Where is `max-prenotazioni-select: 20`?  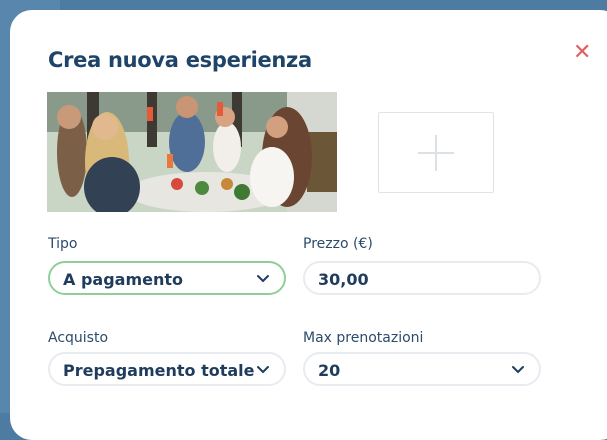 max-prenotazioni-select: 20 is located at coordinates (422, 369).